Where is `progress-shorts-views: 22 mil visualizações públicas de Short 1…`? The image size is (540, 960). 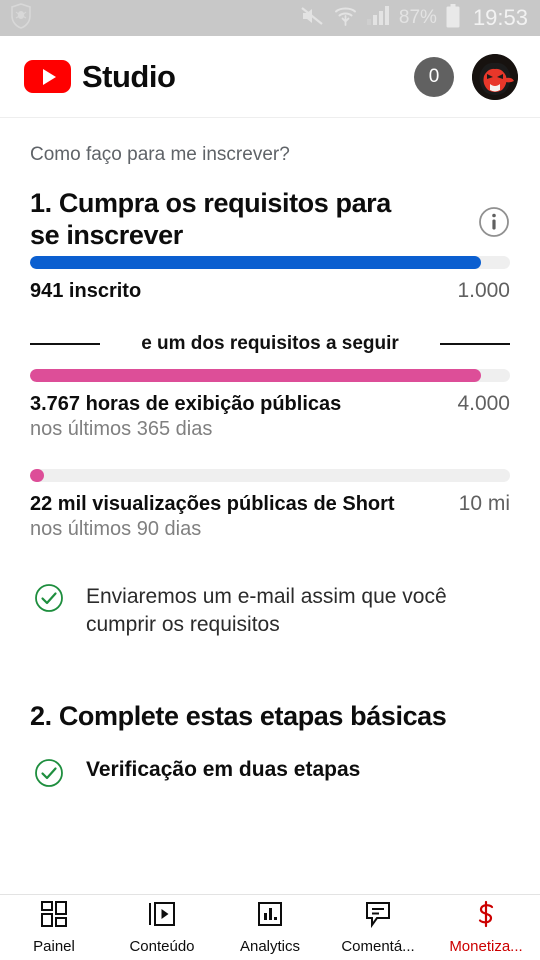
progress-shorts-views: 22 mil visualizações públicas de Short 1… is located at coordinates (270, 504).